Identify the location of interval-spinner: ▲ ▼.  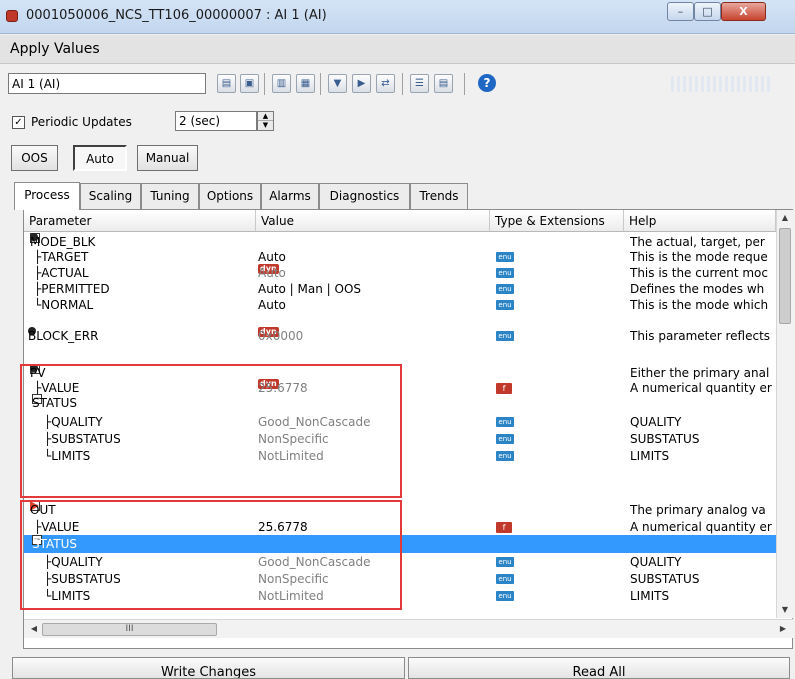
(265, 121).